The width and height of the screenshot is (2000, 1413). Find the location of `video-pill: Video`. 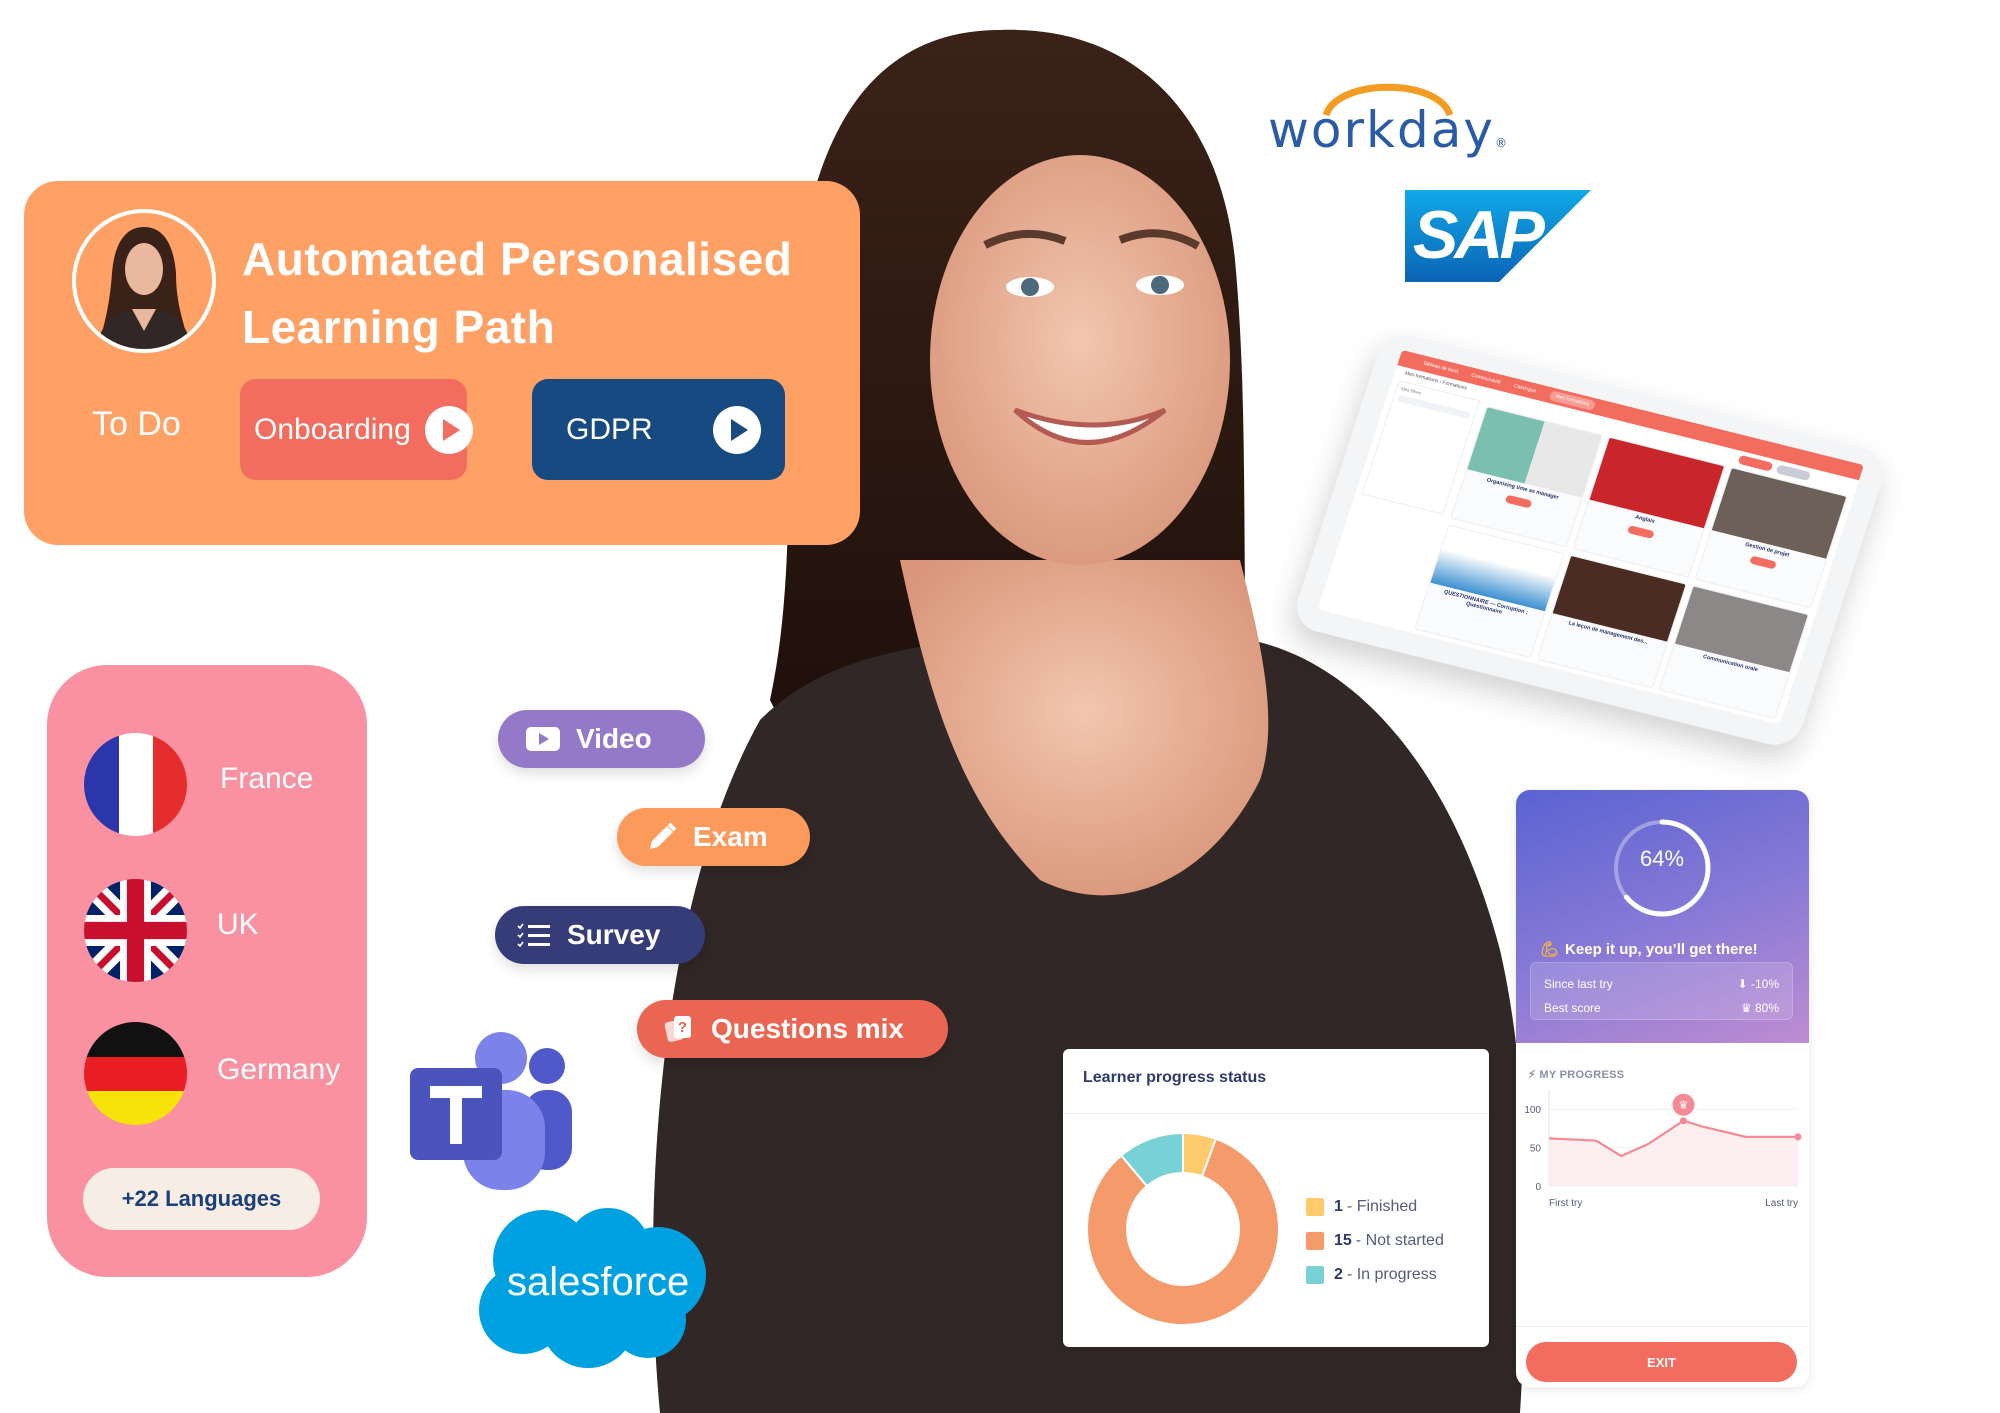

video-pill: Video is located at coordinates (601, 739).